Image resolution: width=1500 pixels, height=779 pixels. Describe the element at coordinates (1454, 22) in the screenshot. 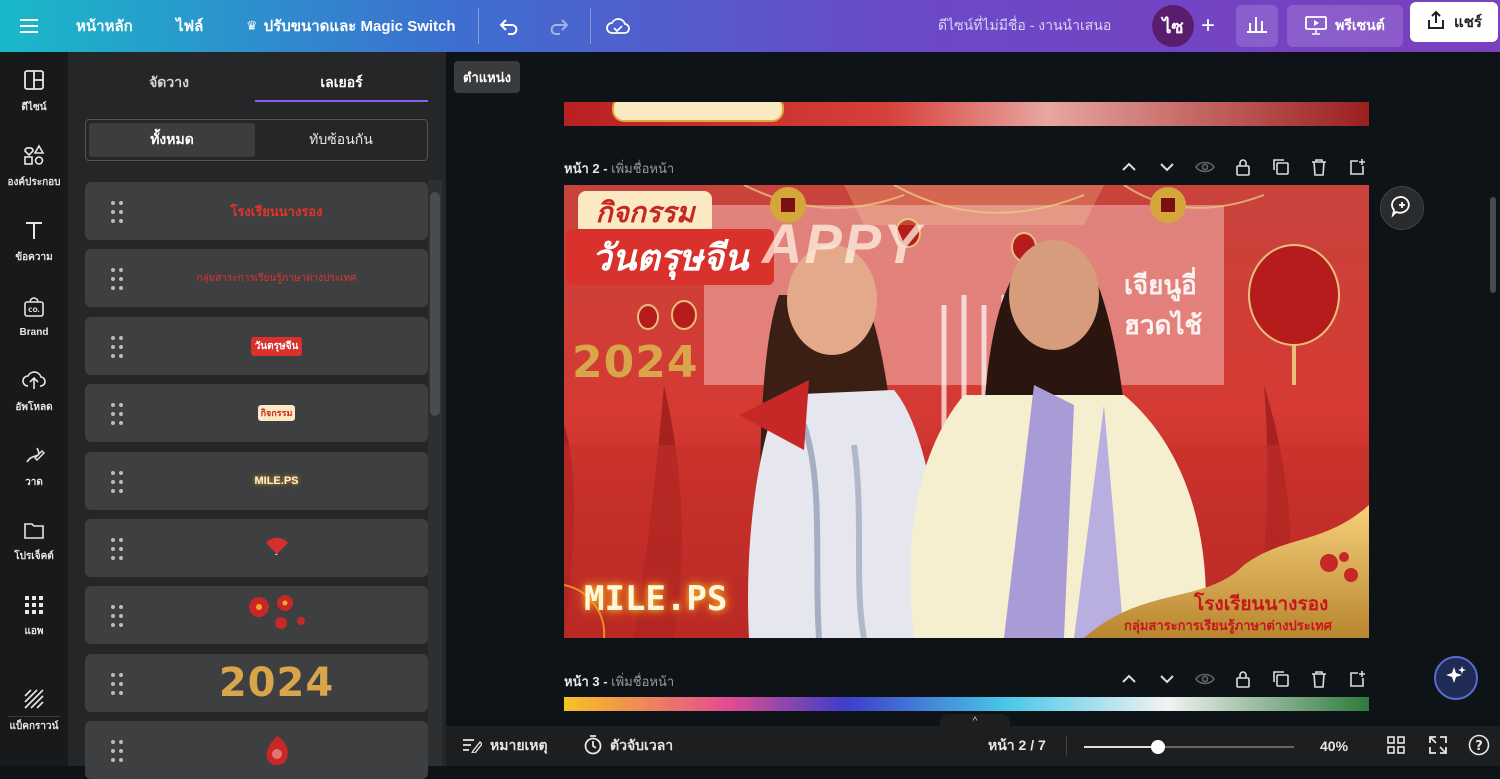

I see `share-button: แชร์` at that location.